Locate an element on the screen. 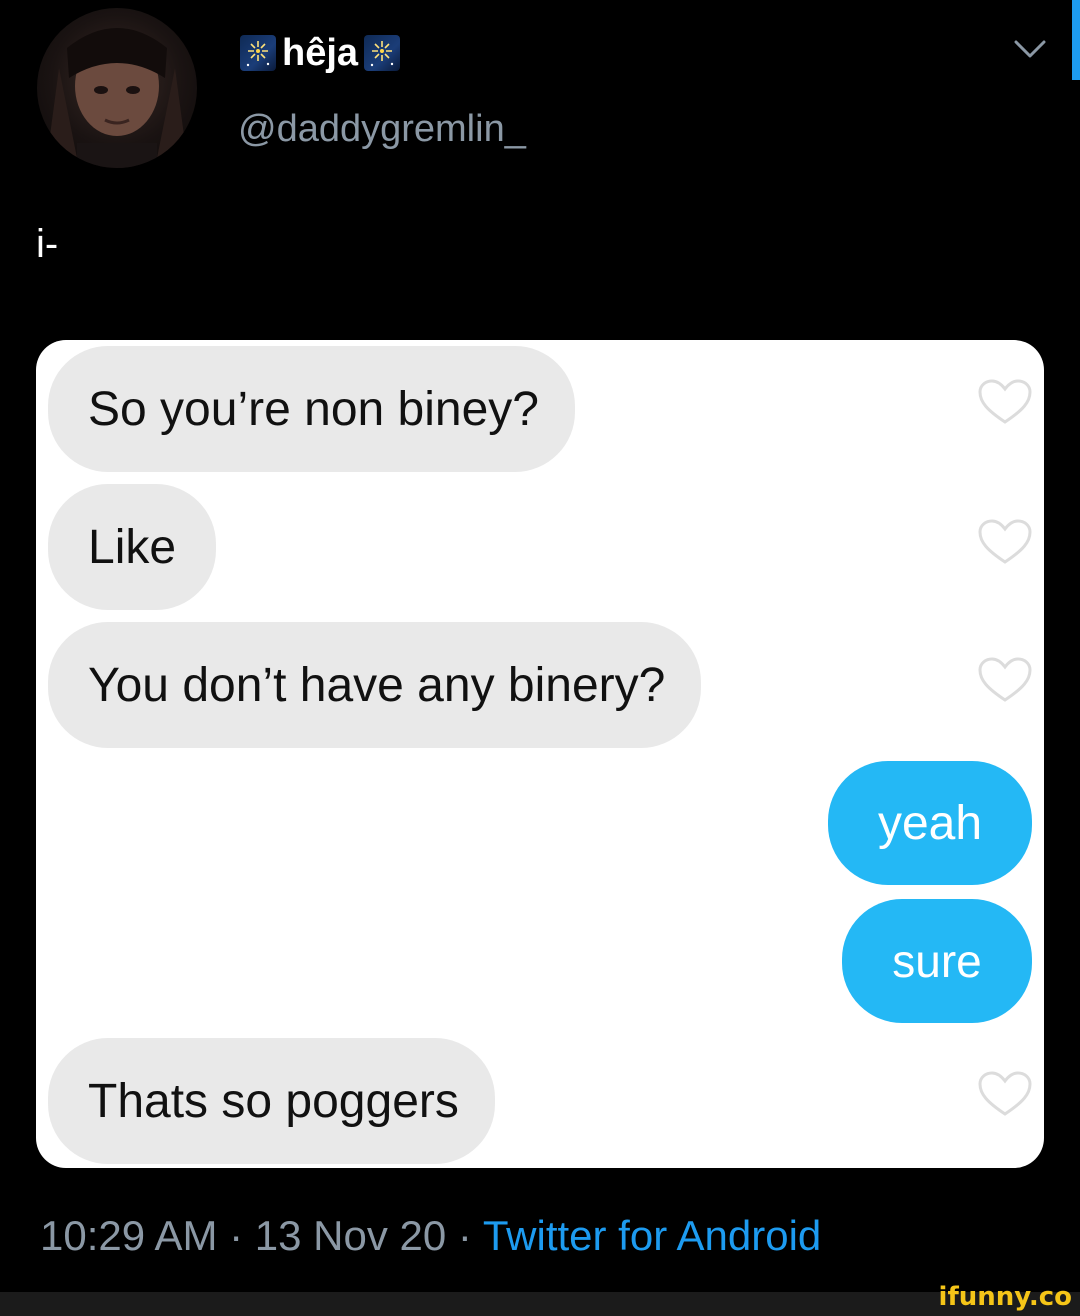 The width and height of the screenshot is (1080, 1316). chat-message-received: So you’re non biney? is located at coordinates (311, 409).